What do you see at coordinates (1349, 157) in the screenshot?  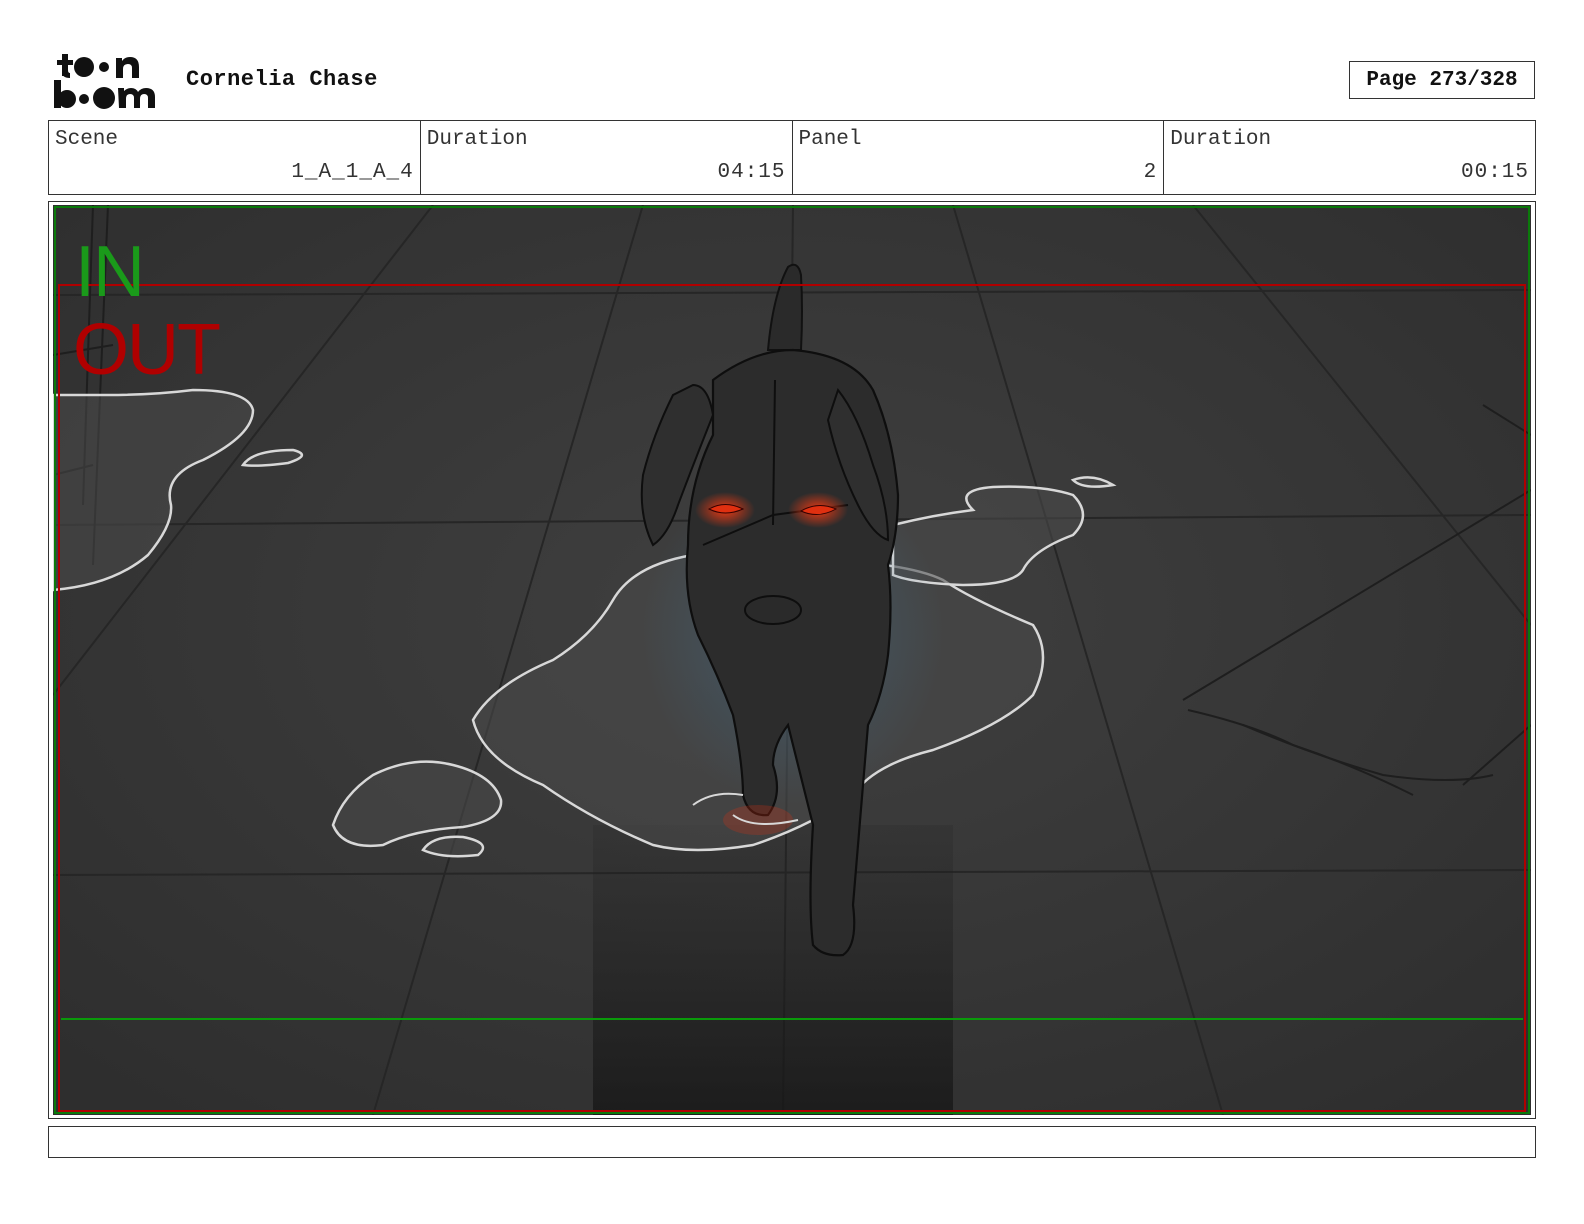 I see `panel-duration-cell: Duration 00:15` at bounding box center [1349, 157].